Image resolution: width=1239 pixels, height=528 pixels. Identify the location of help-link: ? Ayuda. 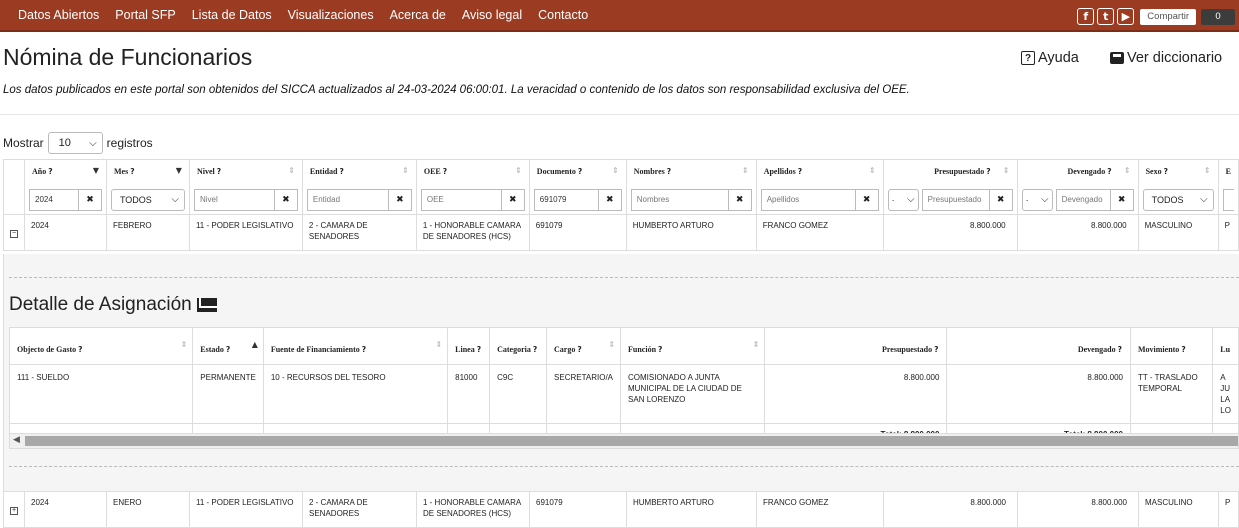
(1050, 58).